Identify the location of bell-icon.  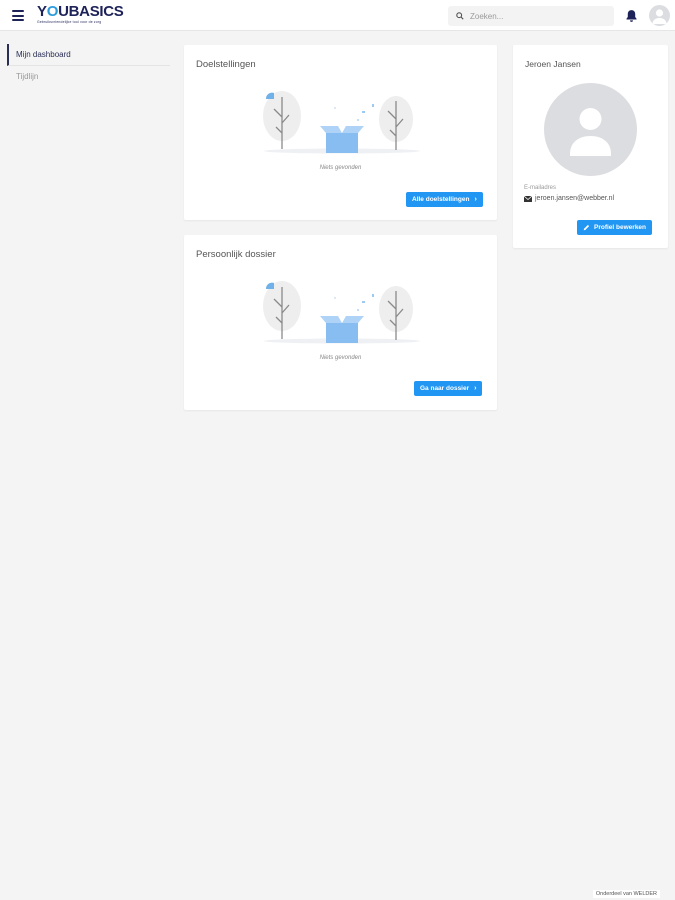
(631, 16).